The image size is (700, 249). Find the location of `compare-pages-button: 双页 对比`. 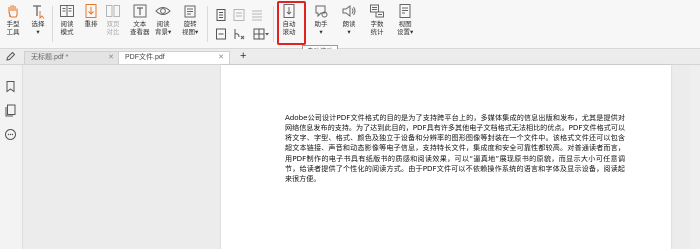

compare-pages-button: 双页 对比 is located at coordinates (113, 24).